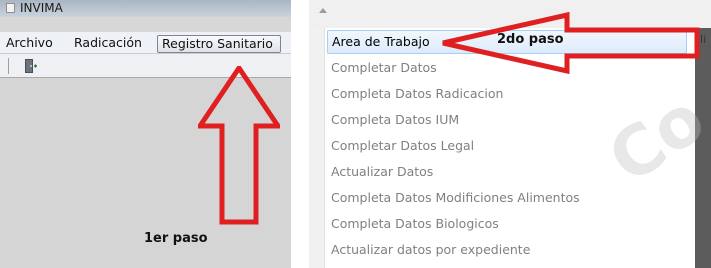 The height and width of the screenshot is (268, 711). Describe the element at coordinates (8, 66) in the screenshot. I see `toolbar-separator` at that location.